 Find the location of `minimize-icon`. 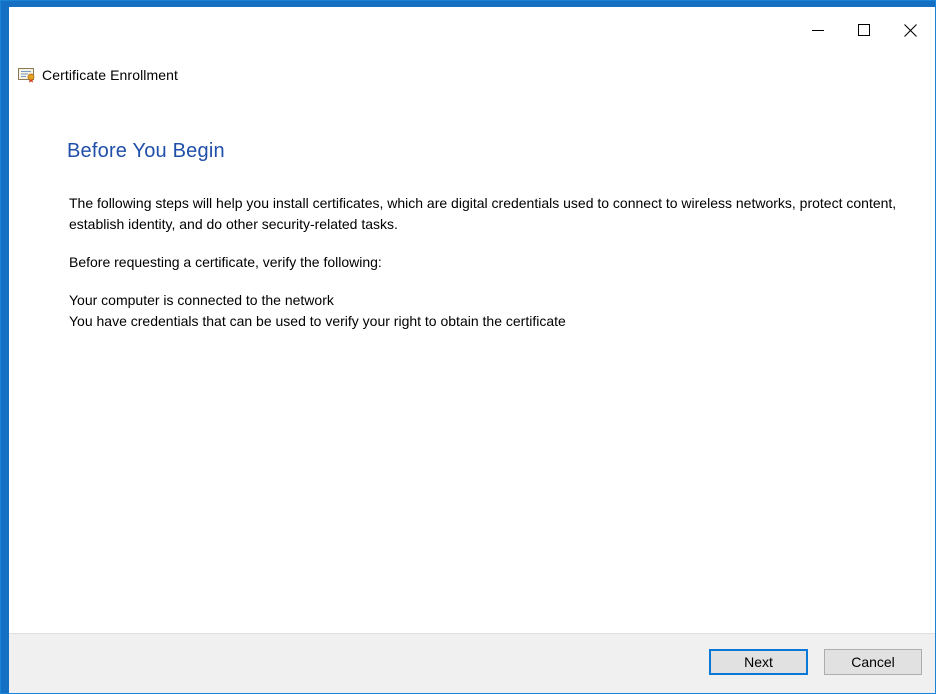

minimize-icon is located at coordinates (818, 30).